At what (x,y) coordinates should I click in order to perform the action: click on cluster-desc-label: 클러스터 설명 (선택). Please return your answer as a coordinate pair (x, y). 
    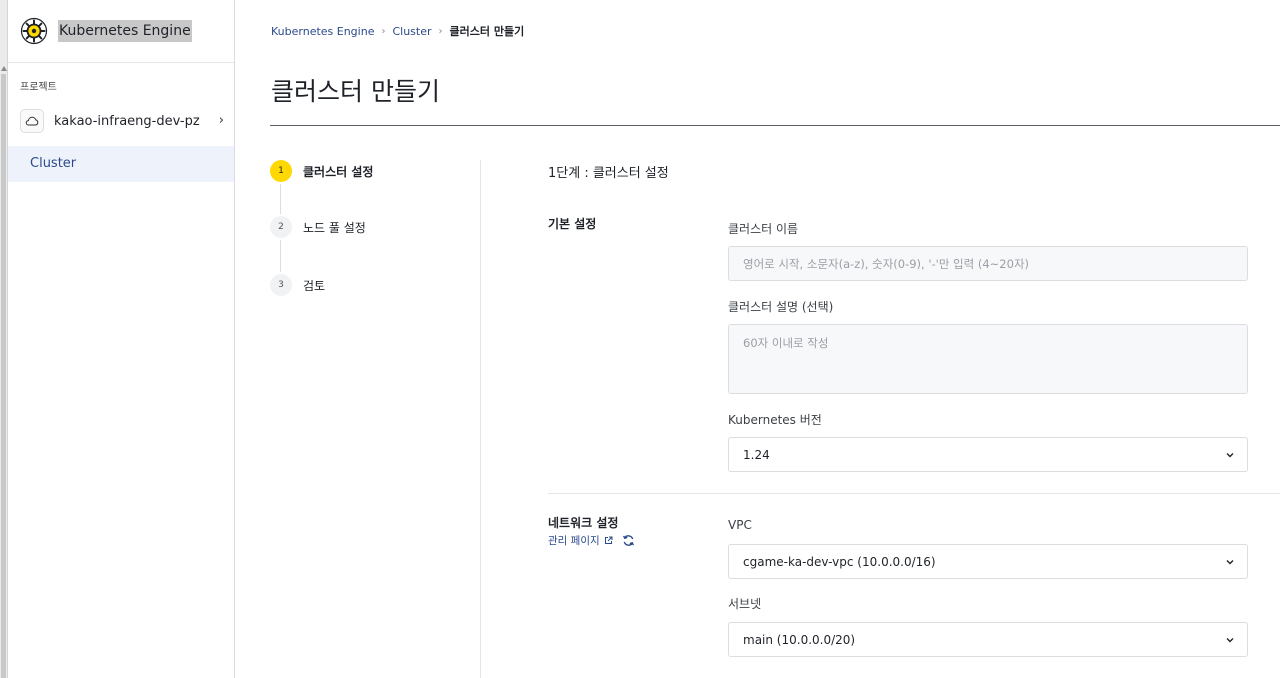
    Looking at the image, I should click on (781, 307).